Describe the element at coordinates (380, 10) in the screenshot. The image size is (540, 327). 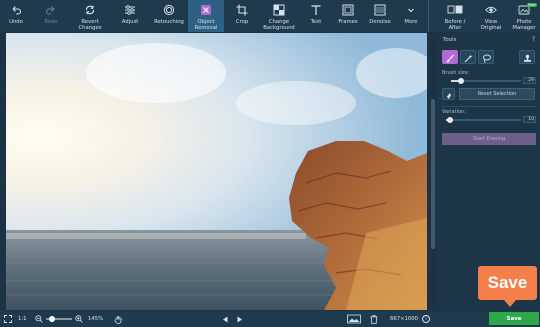
I see `denoise-icon` at that location.